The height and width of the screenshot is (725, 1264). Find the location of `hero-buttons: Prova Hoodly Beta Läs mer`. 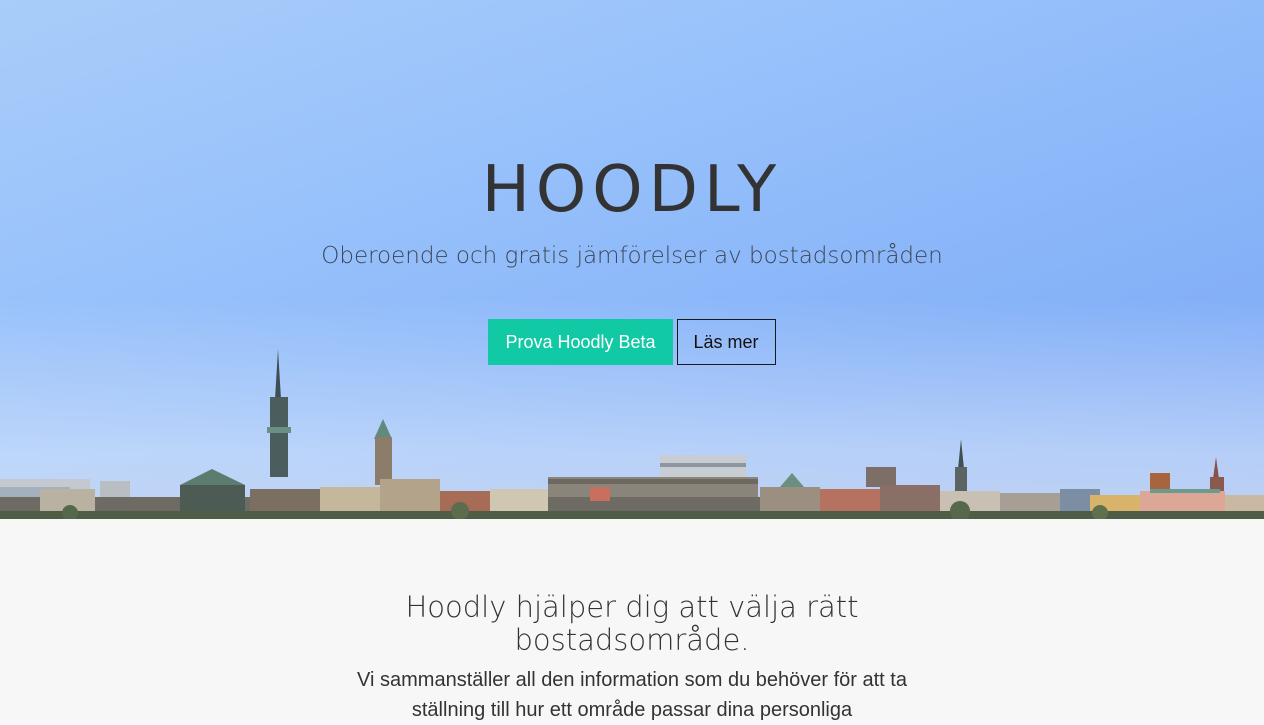

hero-buttons: Prova Hoodly Beta Läs mer is located at coordinates (632, 342).